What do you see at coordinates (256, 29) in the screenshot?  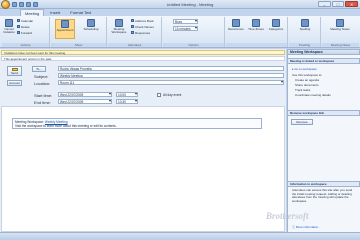 I see `time-zones-button: Time Zones` at bounding box center [256, 29].